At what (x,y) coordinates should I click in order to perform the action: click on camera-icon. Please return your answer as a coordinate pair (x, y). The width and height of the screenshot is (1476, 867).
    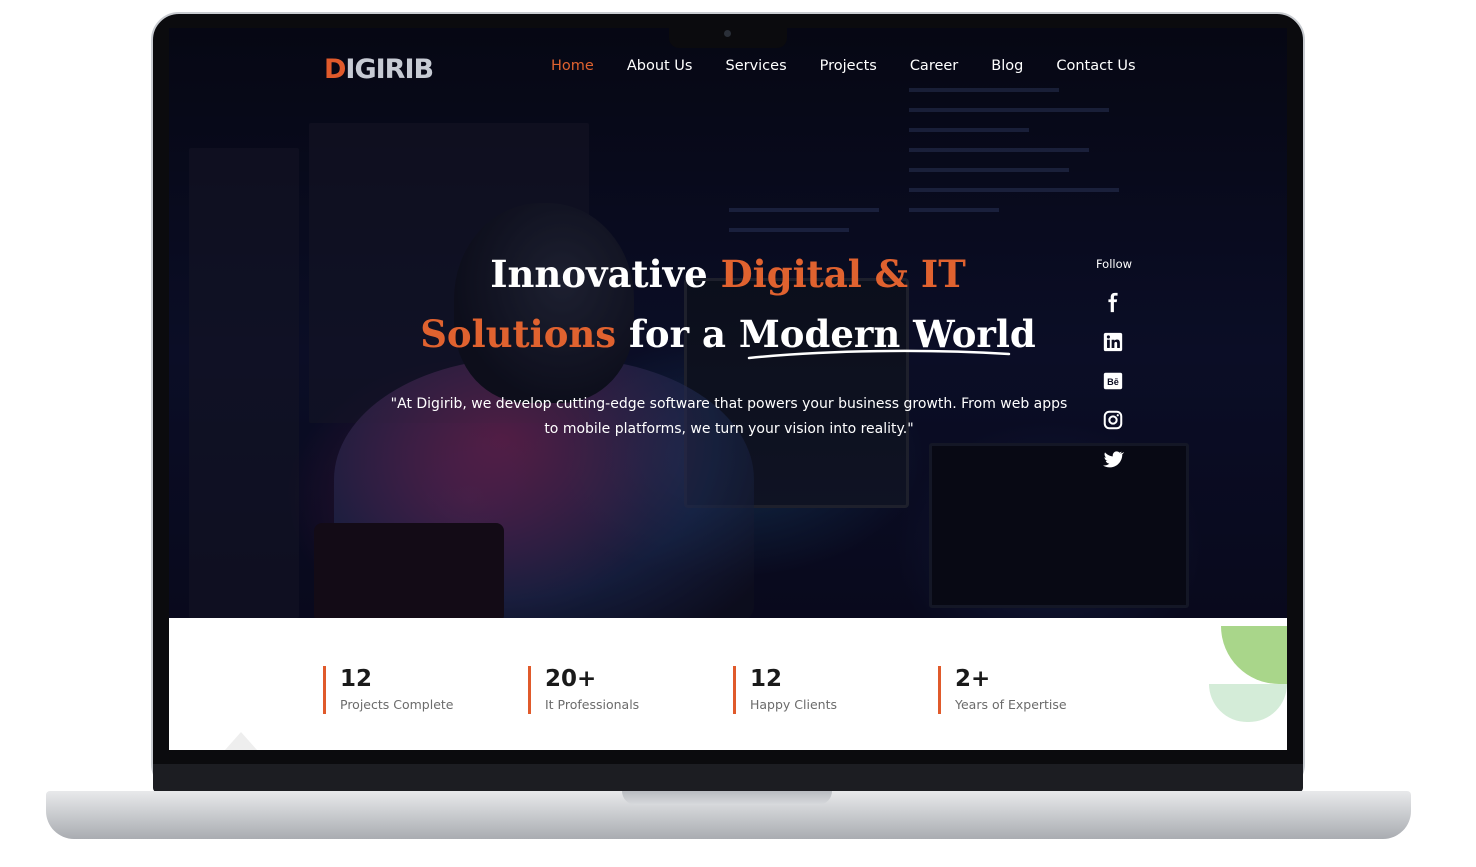
    Looking at the image, I should click on (727, 33).